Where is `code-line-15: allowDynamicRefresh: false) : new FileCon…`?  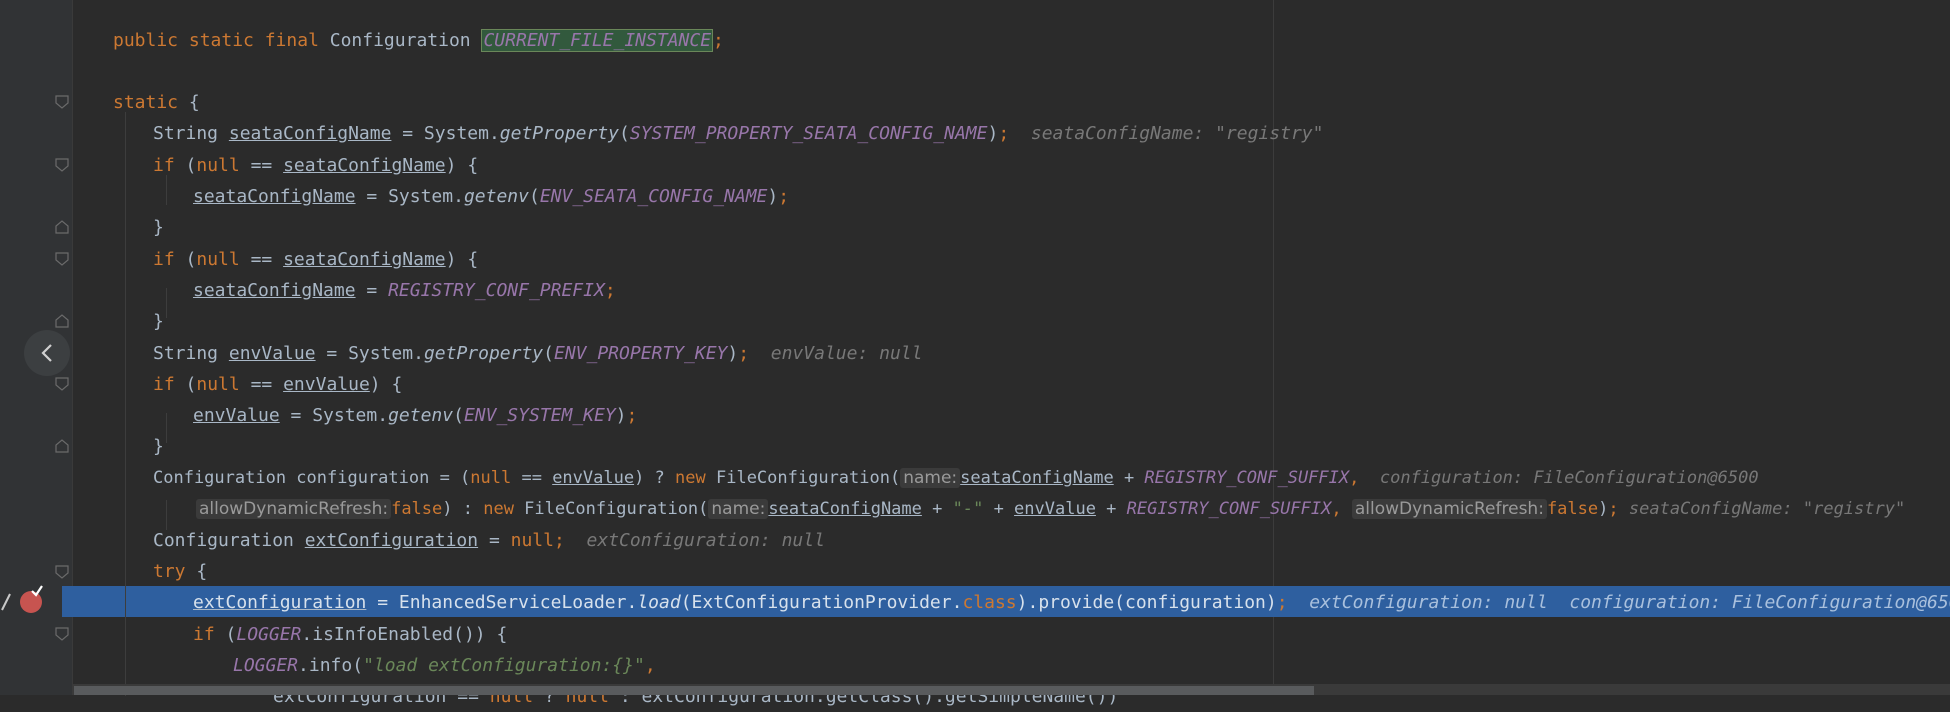
code-line-15: allowDynamicRefresh: false) : new FileCon… is located at coordinates (1050, 509).